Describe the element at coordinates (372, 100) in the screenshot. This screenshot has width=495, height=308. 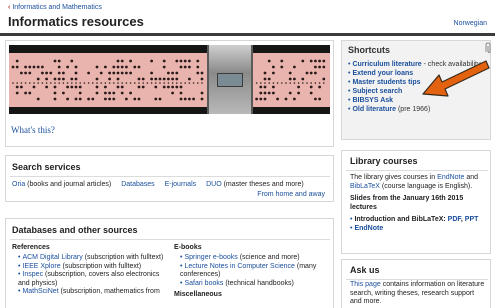
I see `shortcut-bibsys-ask-link: BIBSYS Ask` at that location.